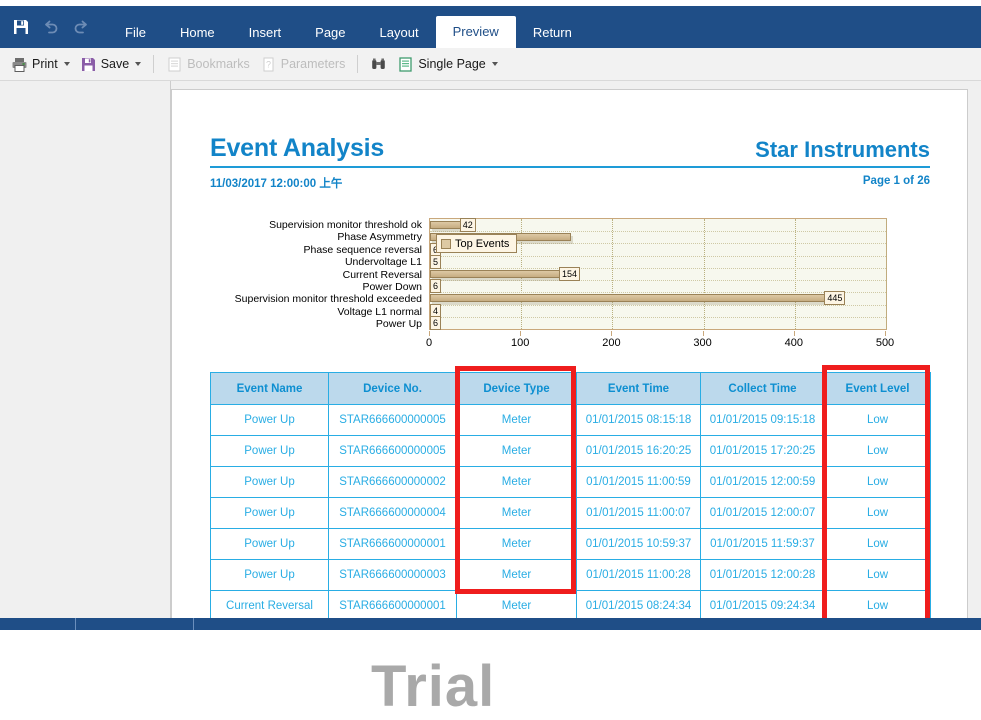 Image resolution: width=981 pixels, height=720 pixels. I want to click on column-header-collect-time: Collect Time, so click(762, 388).